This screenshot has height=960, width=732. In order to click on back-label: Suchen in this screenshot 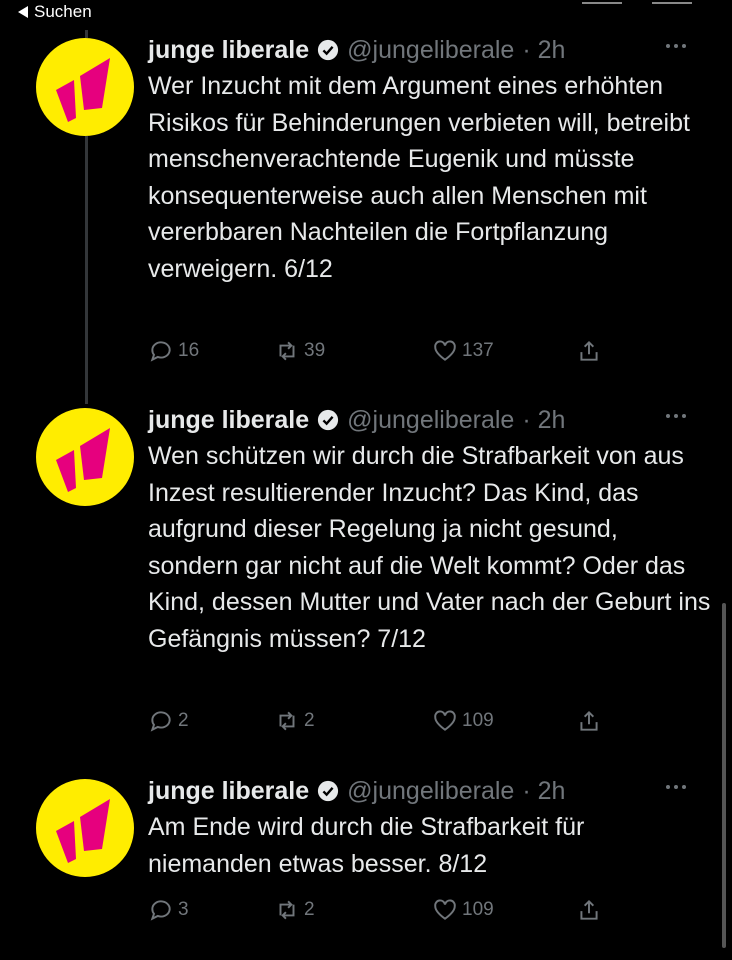, I will do `click(63, 11)`.